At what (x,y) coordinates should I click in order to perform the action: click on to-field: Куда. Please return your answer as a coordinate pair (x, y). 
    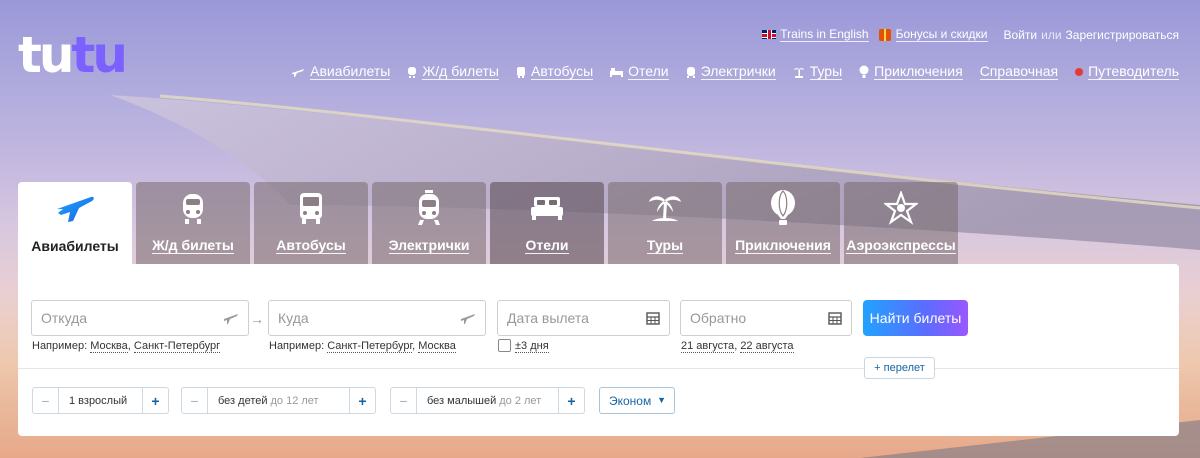
    Looking at the image, I should click on (377, 318).